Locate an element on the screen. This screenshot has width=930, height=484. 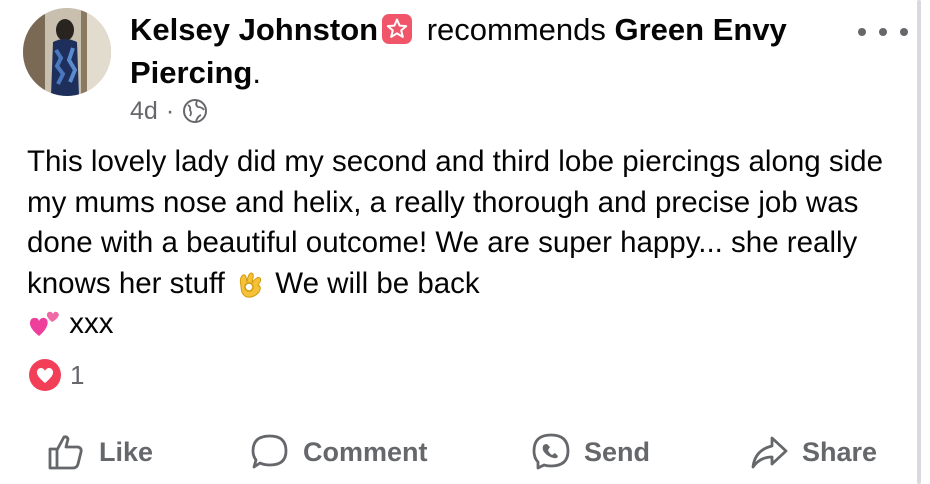
post-text-end: xxx is located at coordinates (87, 323).